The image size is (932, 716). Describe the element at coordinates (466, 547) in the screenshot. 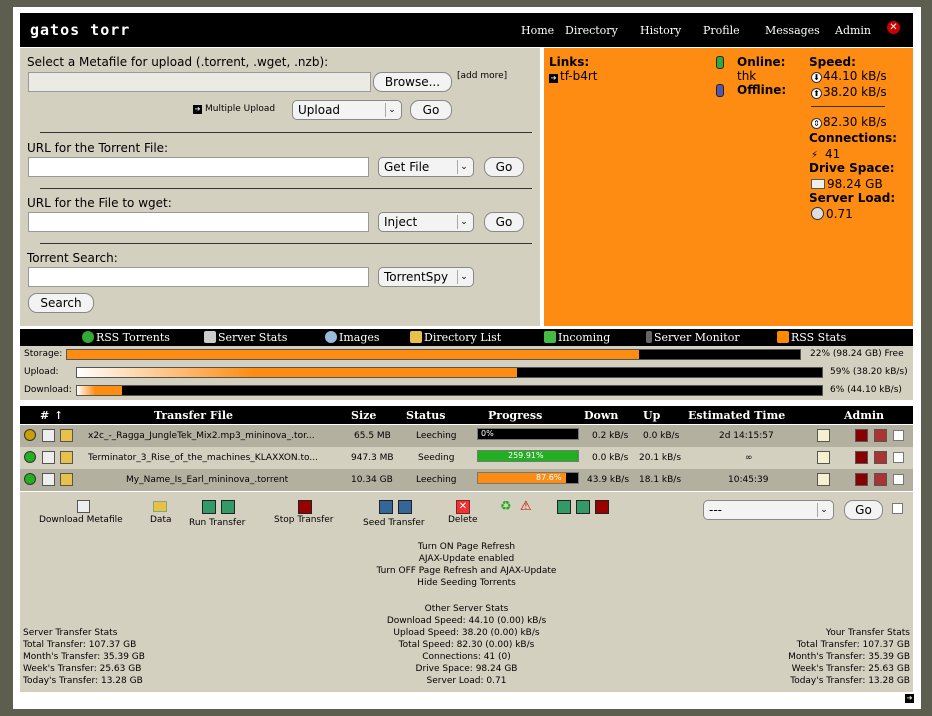

I see `refresh-on-link: Turn ON Page Refresh` at that location.